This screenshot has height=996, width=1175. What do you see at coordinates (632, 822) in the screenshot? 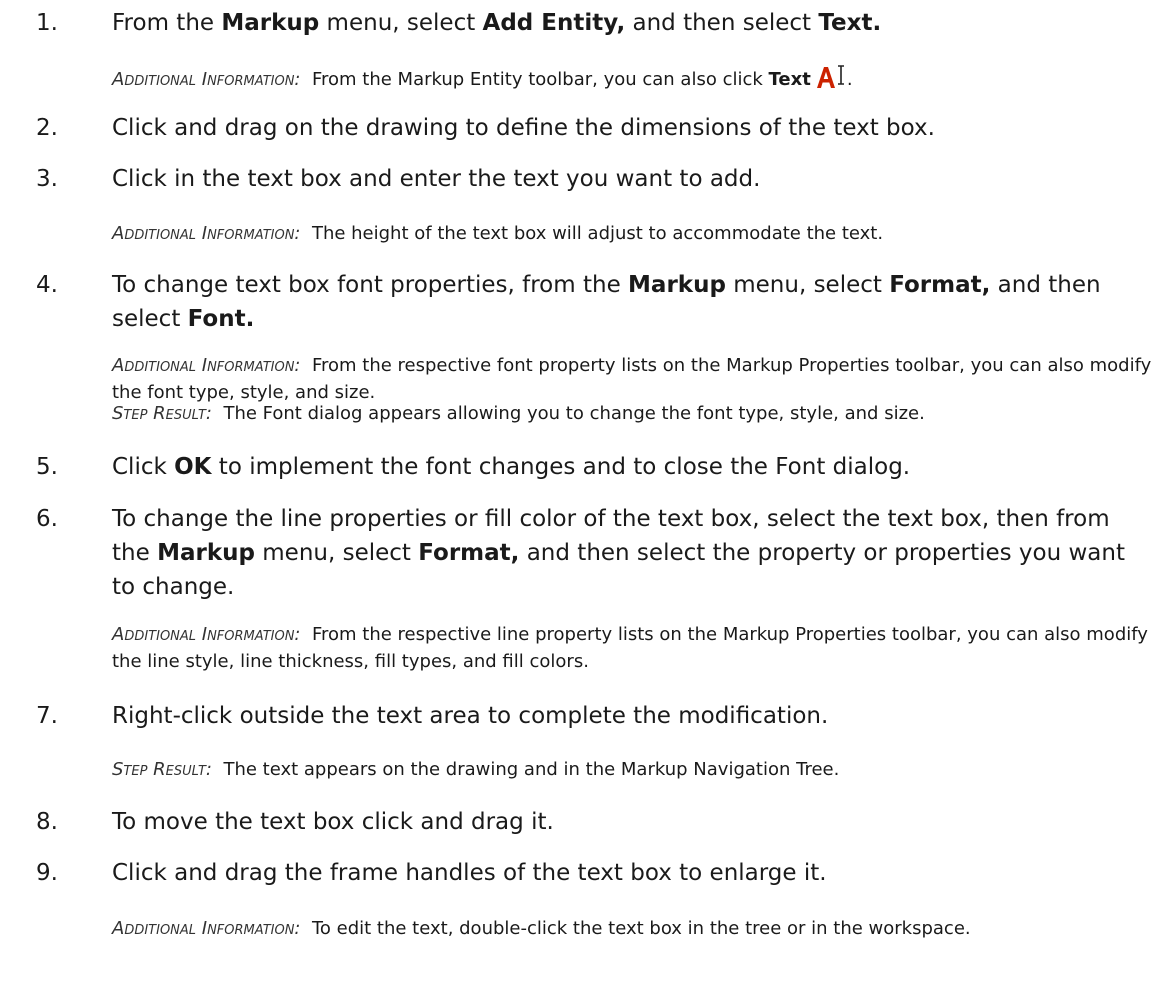
I see `step-instruction: To move the text box click and drag it.` at bounding box center [632, 822].